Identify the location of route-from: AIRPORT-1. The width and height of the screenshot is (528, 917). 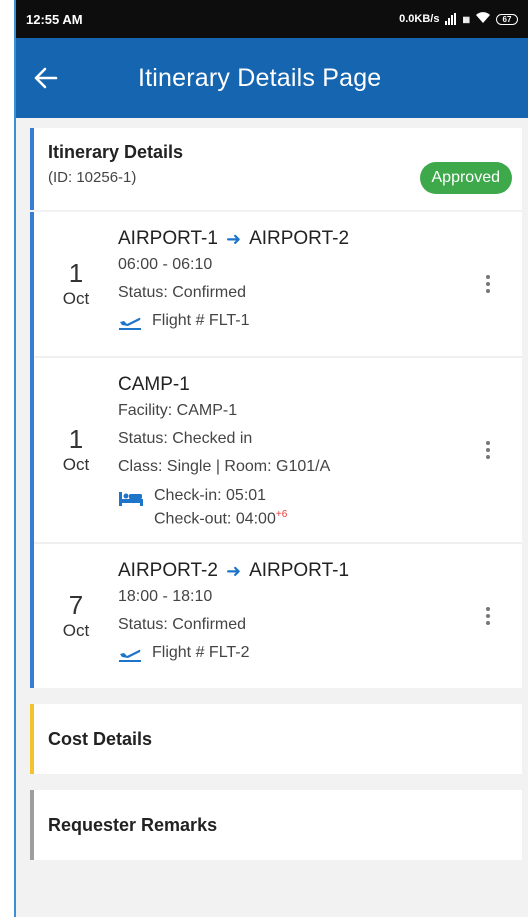
(168, 238).